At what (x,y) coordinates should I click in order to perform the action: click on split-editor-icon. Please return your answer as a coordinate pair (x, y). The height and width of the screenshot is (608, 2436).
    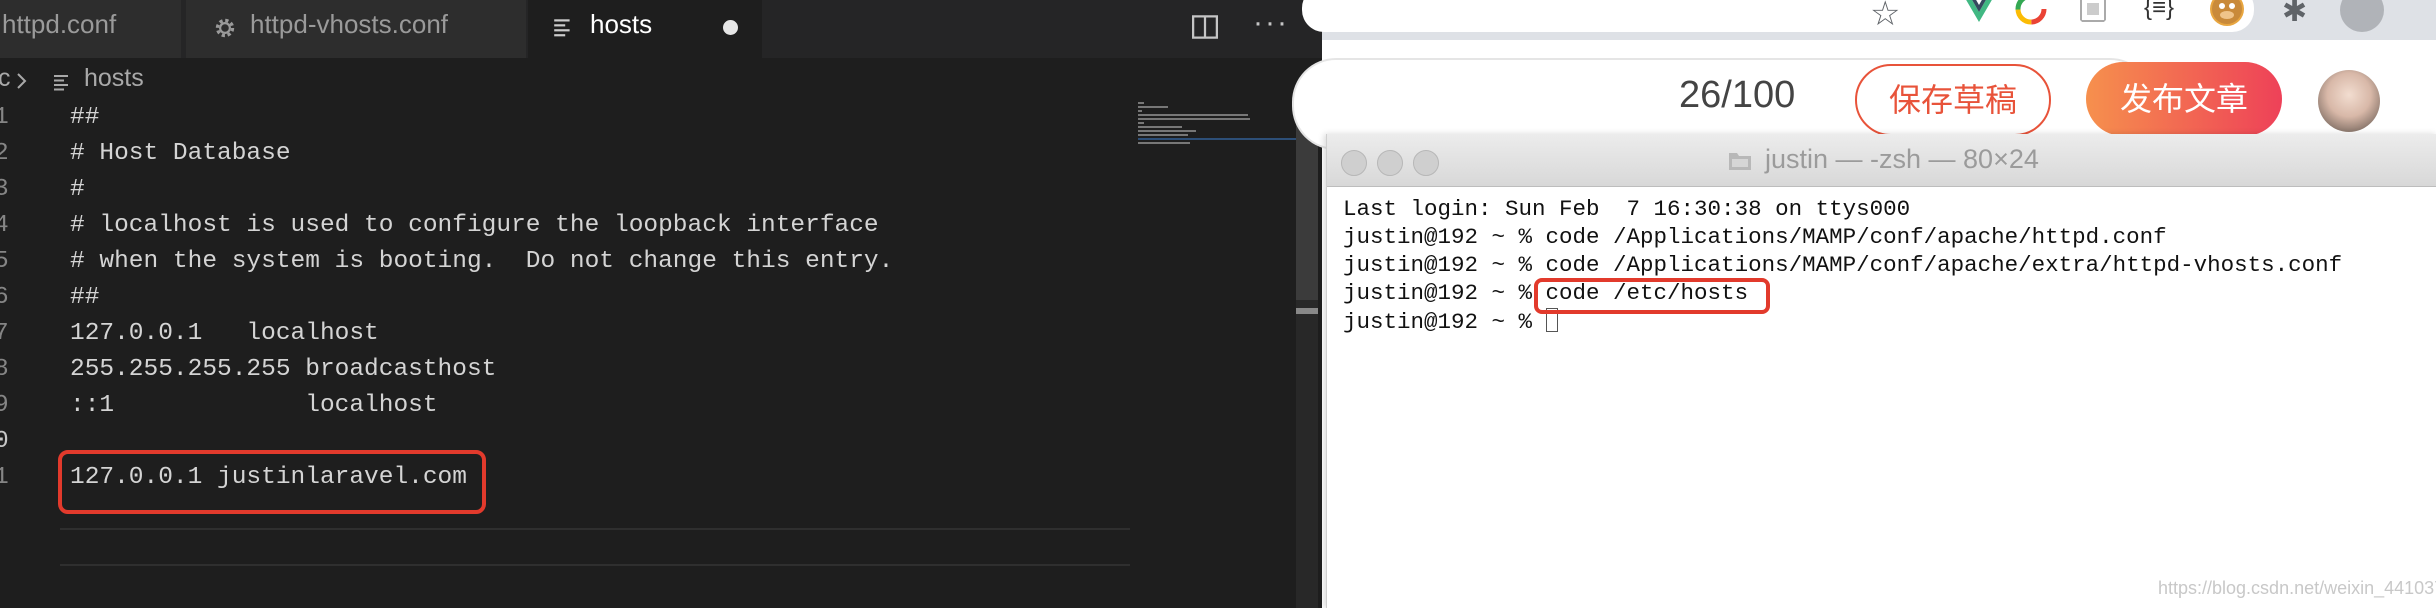
    Looking at the image, I should click on (1205, 27).